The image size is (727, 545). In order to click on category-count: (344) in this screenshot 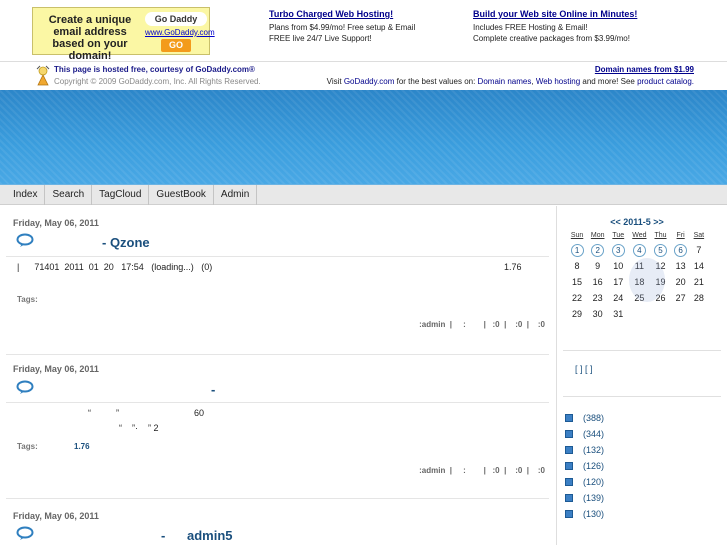, I will do `click(594, 434)`.